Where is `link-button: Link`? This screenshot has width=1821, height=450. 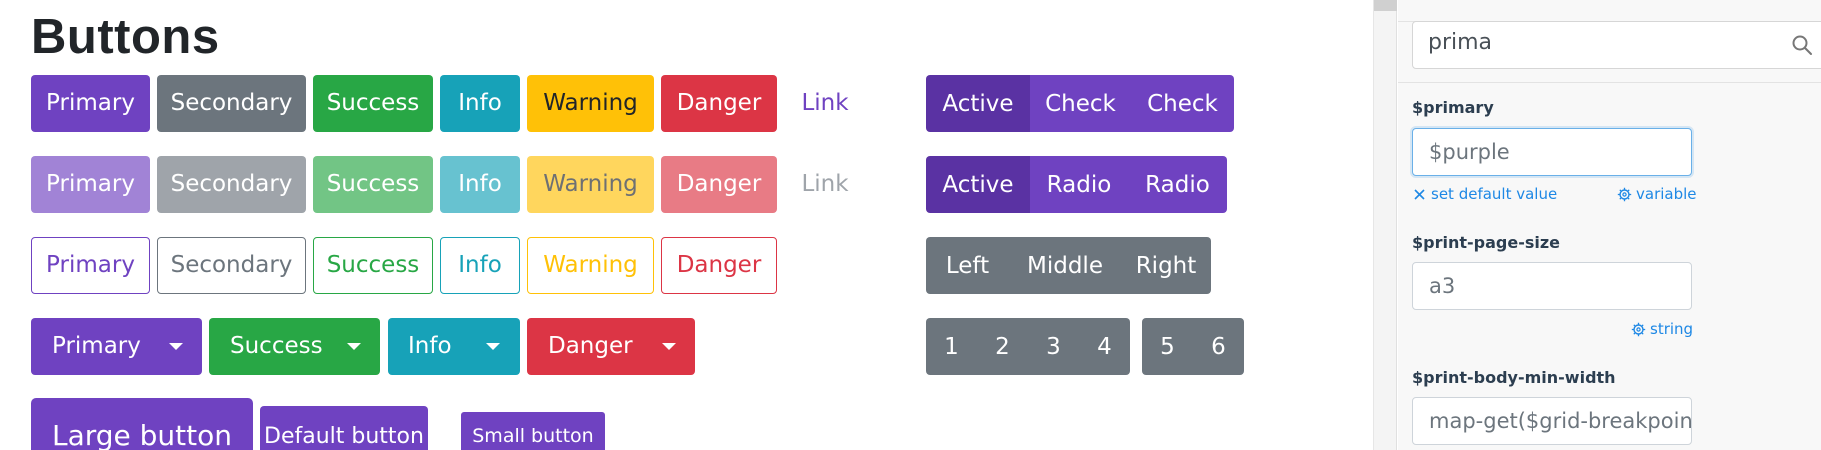 link-button: Link is located at coordinates (825, 103).